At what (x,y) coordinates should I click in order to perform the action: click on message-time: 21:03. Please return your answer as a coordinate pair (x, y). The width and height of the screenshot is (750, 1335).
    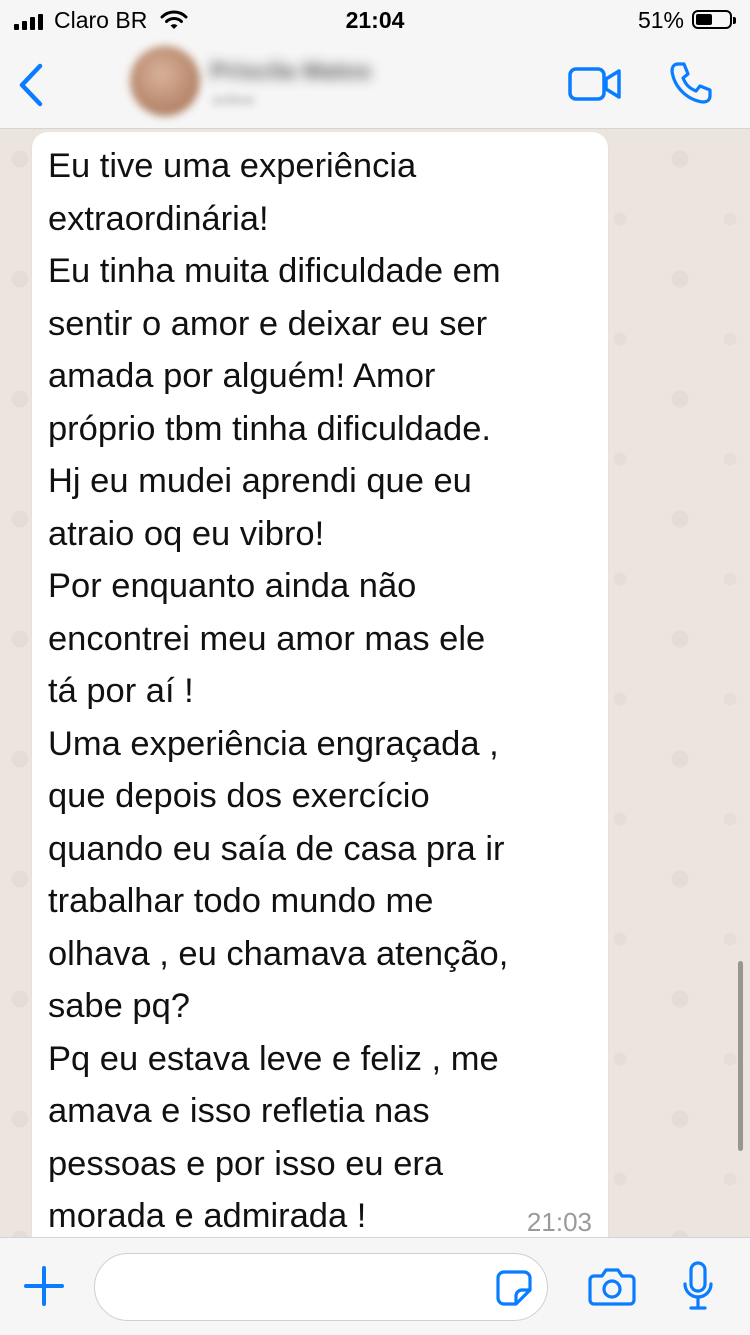
    Looking at the image, I should click on (559, 1222).